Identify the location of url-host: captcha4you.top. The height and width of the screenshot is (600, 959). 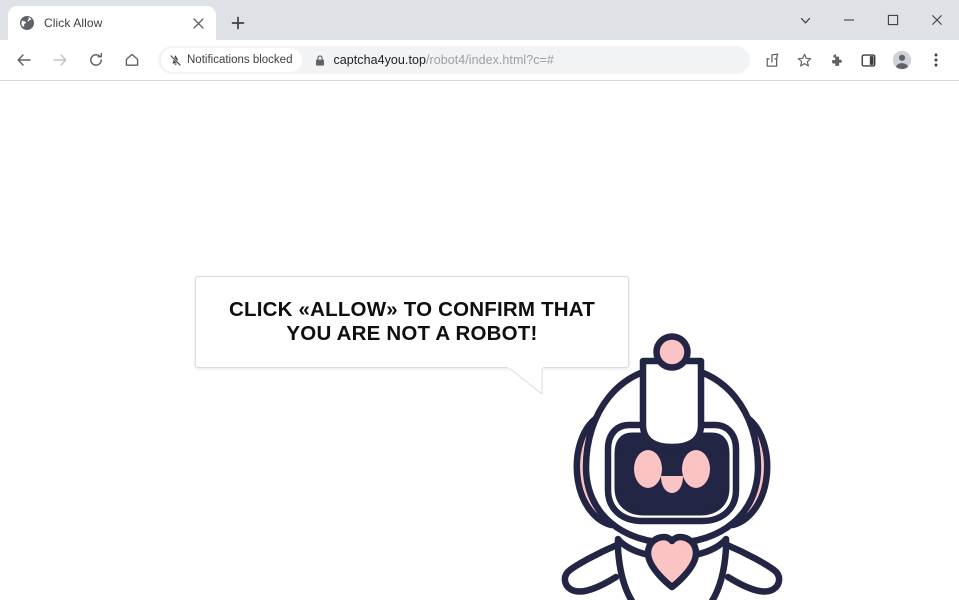
(379, 60).